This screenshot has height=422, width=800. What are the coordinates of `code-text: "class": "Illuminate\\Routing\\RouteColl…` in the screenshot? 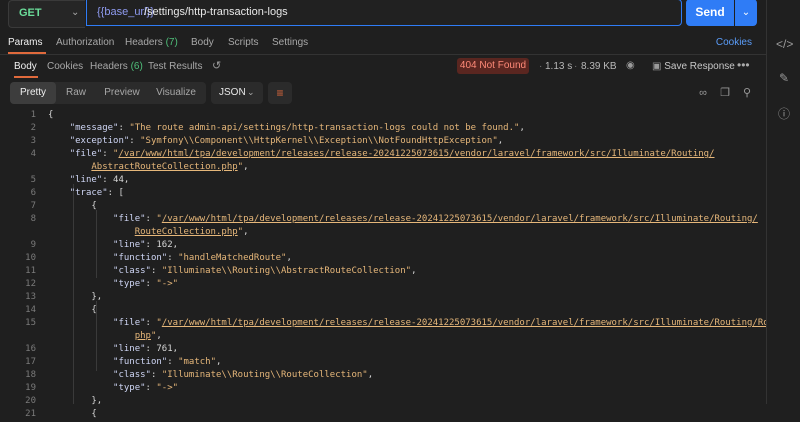 It's located at (243, 375).